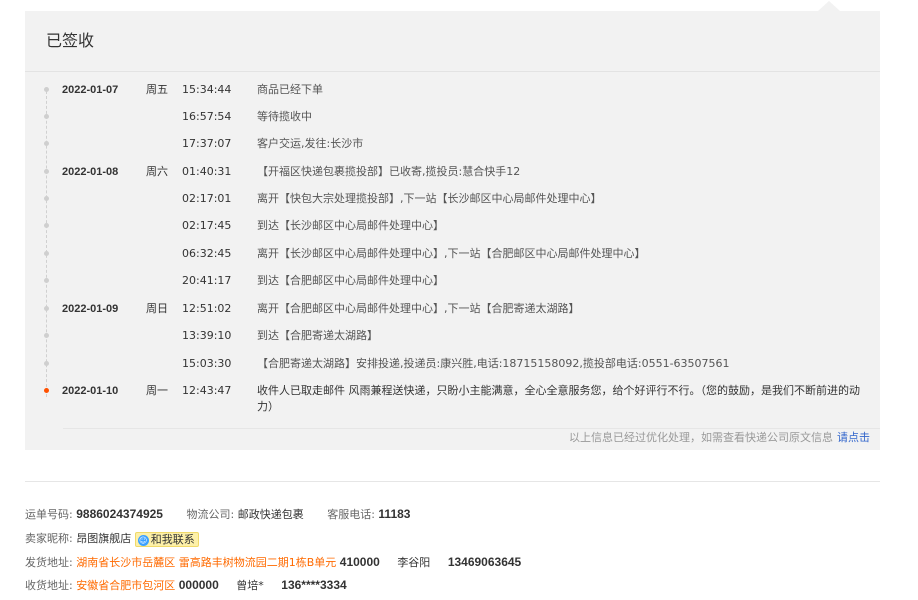 The image size is (918, 600). What do you see at coordinates (49, 562) in the screenshot?
I see `ship-address-label: 发货地址:` at bounding box center [49, 562].